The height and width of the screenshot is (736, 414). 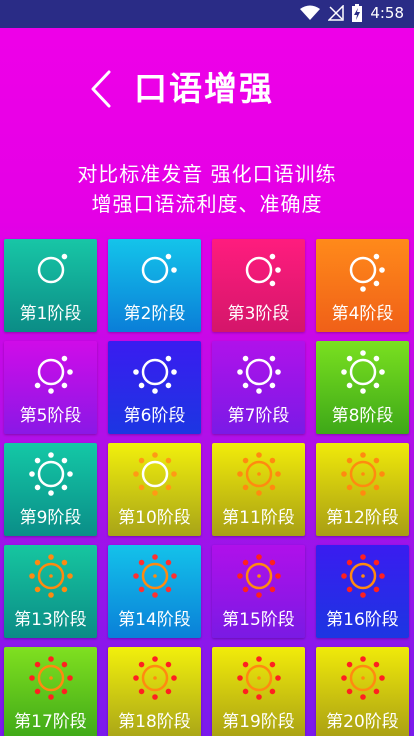 What do you see at coordinates (258, 620) in the screenshot?
I see `stage-label: 第15阶段` at bounding box center [258, 620].